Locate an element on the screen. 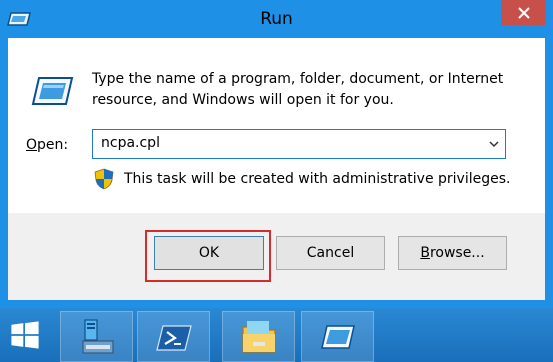  cancel-button: Cancel is located at coordinates (330, 253).